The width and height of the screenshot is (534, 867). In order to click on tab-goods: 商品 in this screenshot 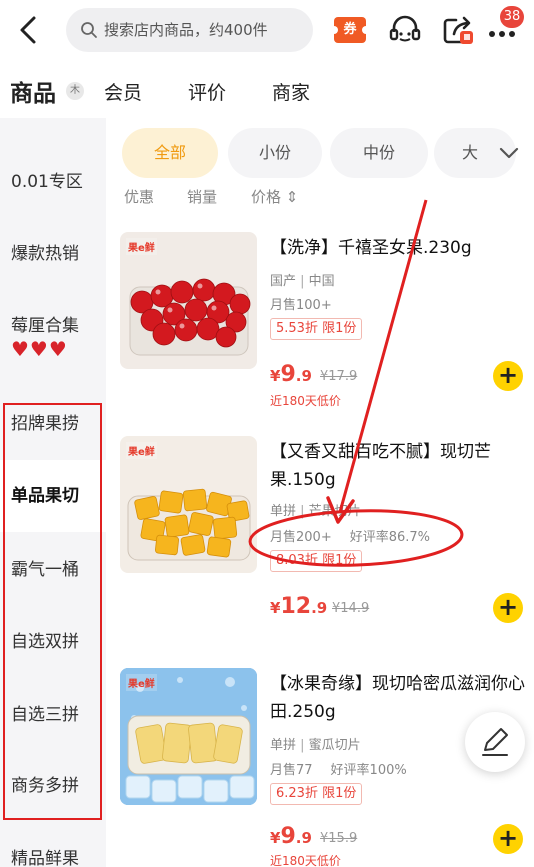, I will do `click(33, 91)`.